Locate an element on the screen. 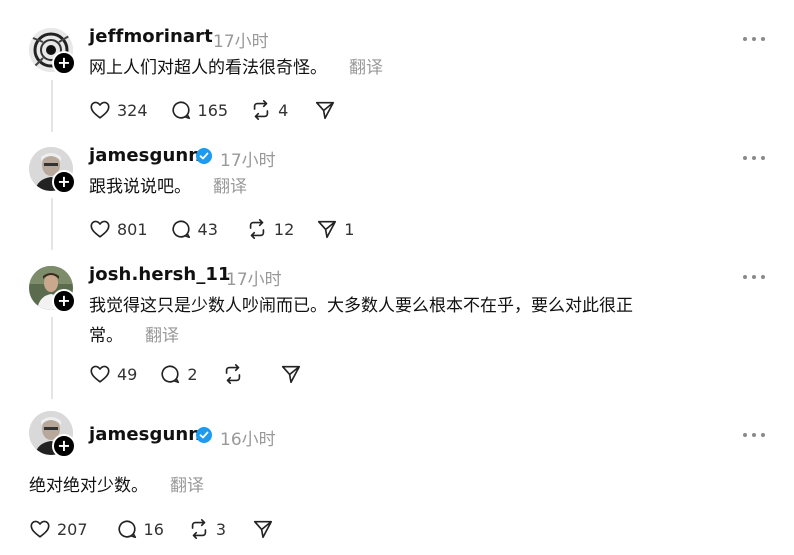  share-count: 1 is located at coordinates (349, 229).